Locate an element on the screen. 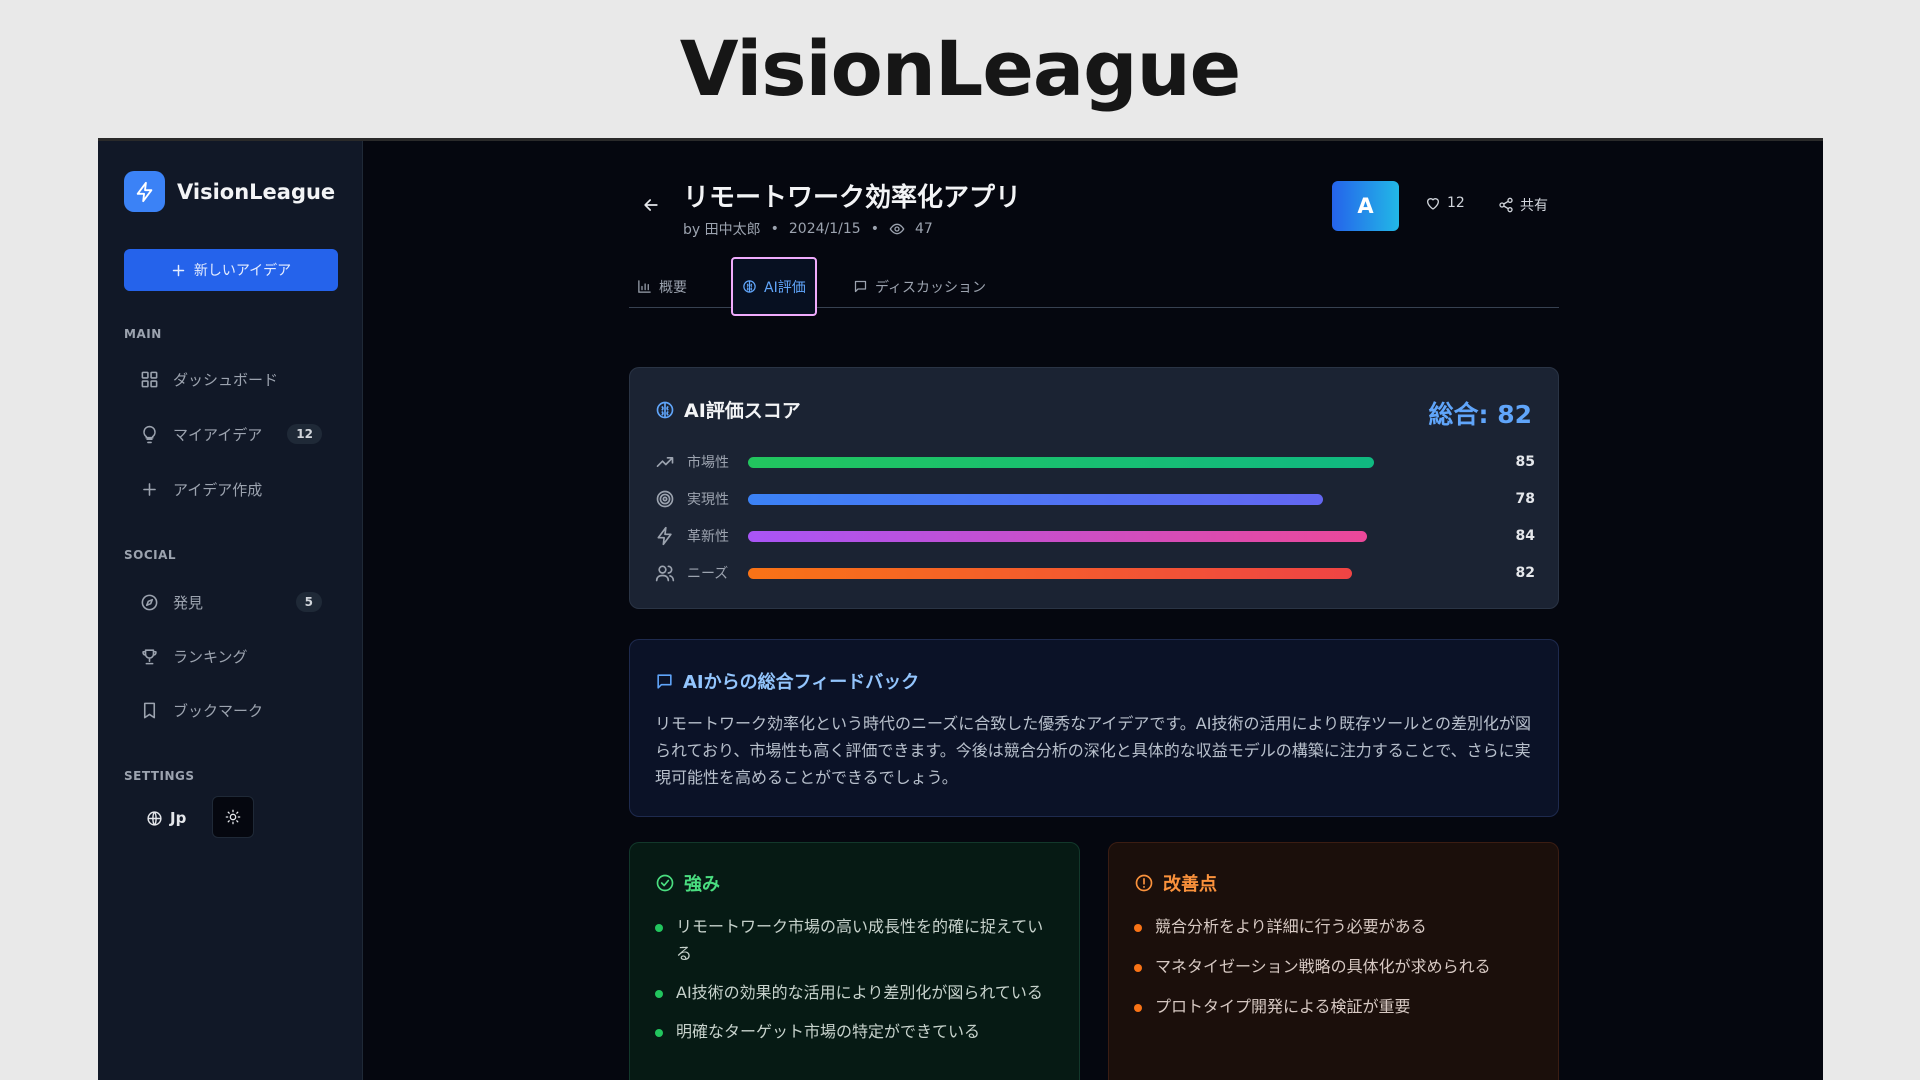 This screenshot has width=1920, height=1080. tab-label: 概要 is located at coordinates (673, 287).